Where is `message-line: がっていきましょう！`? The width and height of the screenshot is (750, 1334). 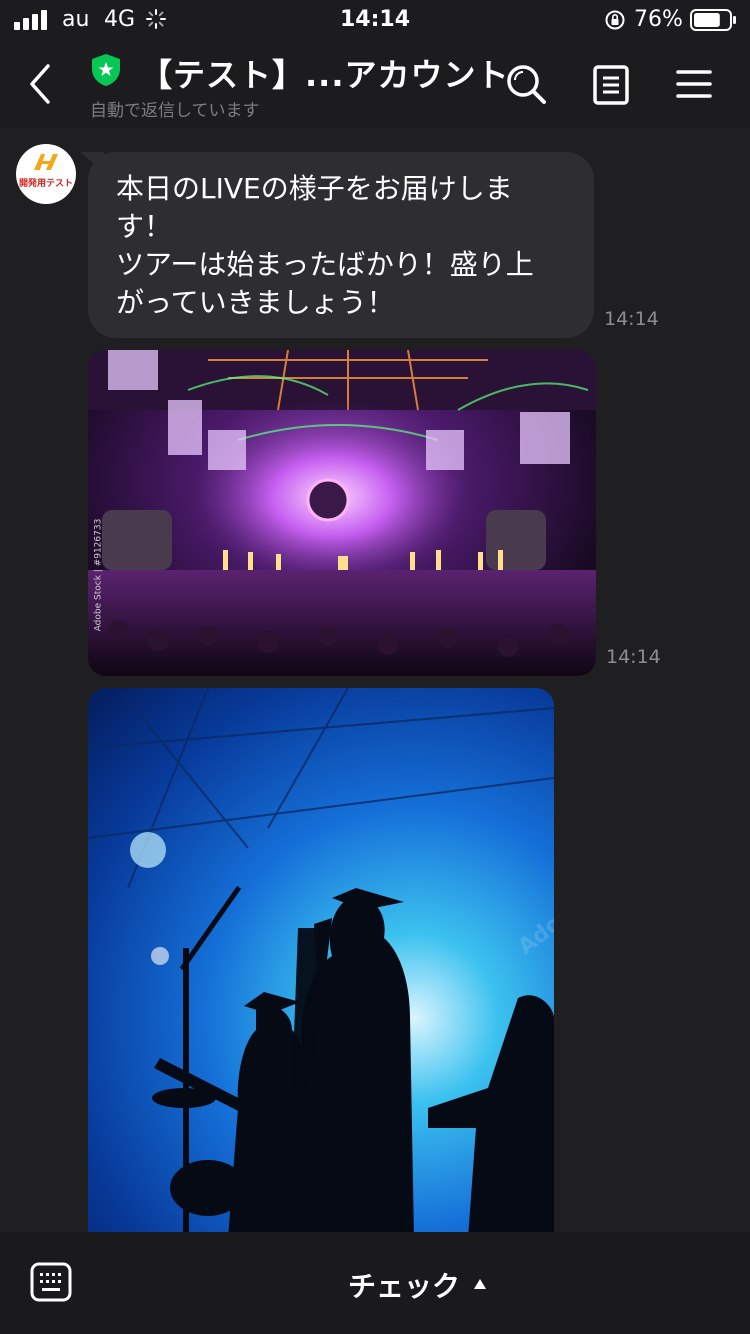
message-line: がっていきましょう！ is located at coordinates (255, 302).